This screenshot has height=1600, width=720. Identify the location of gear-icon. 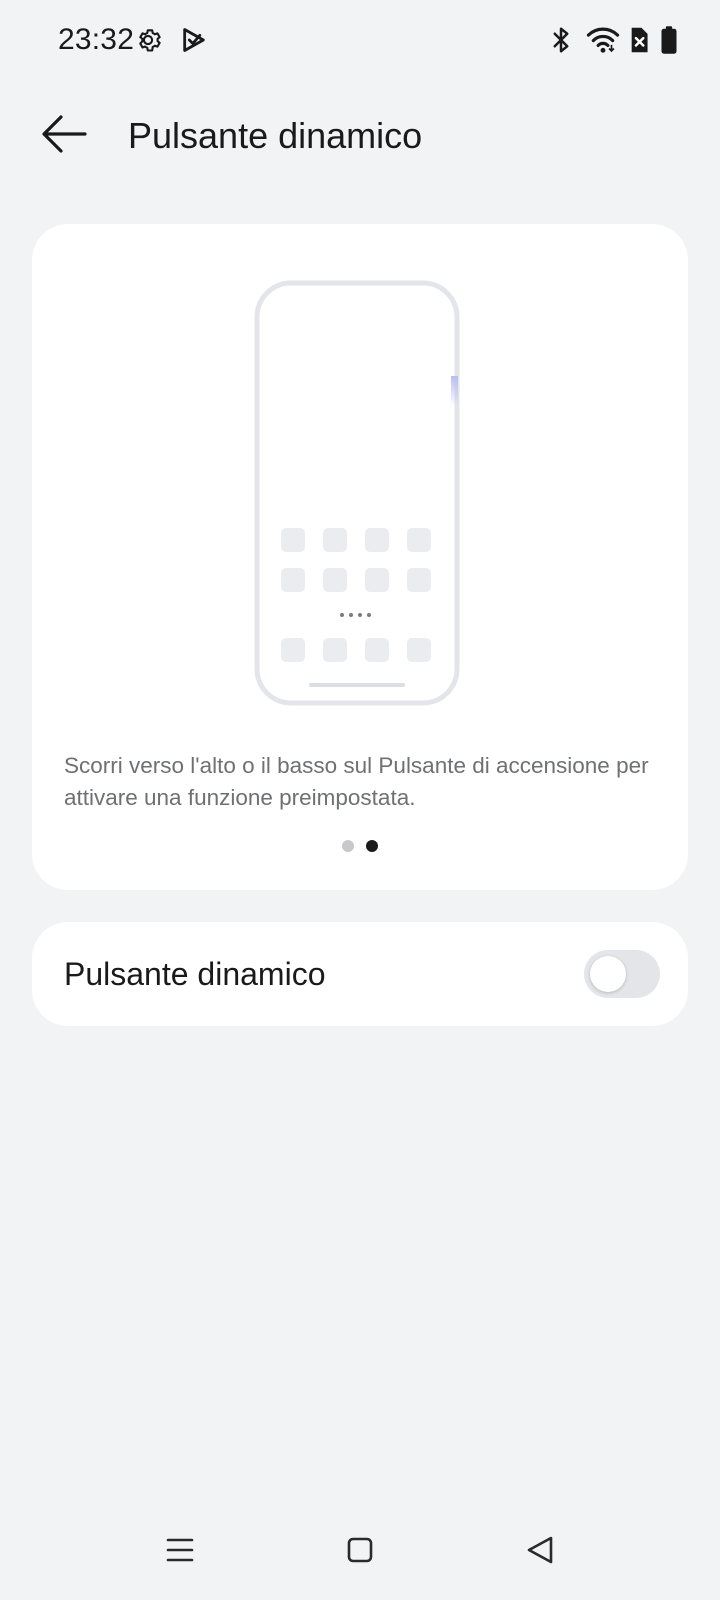
(148, 40).